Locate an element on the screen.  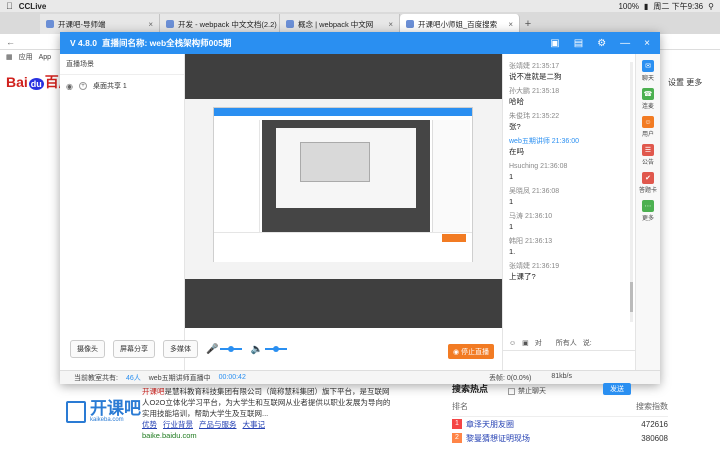
browser-tab: 开课吧-导师端 × is located at coordinates (100, 24).